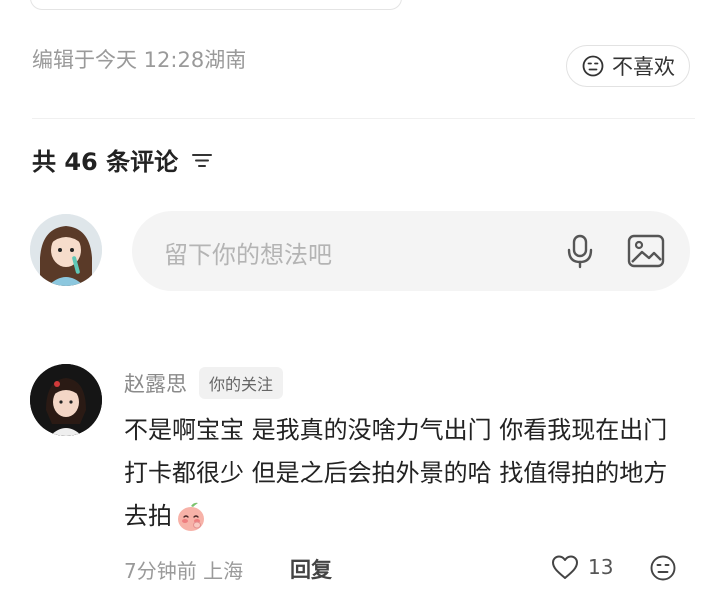 The height and width of the screenshot is (604, 719). Describe the element at coordinates (216, 5) in the screenshot. I see `previous-card-edge` at that location.